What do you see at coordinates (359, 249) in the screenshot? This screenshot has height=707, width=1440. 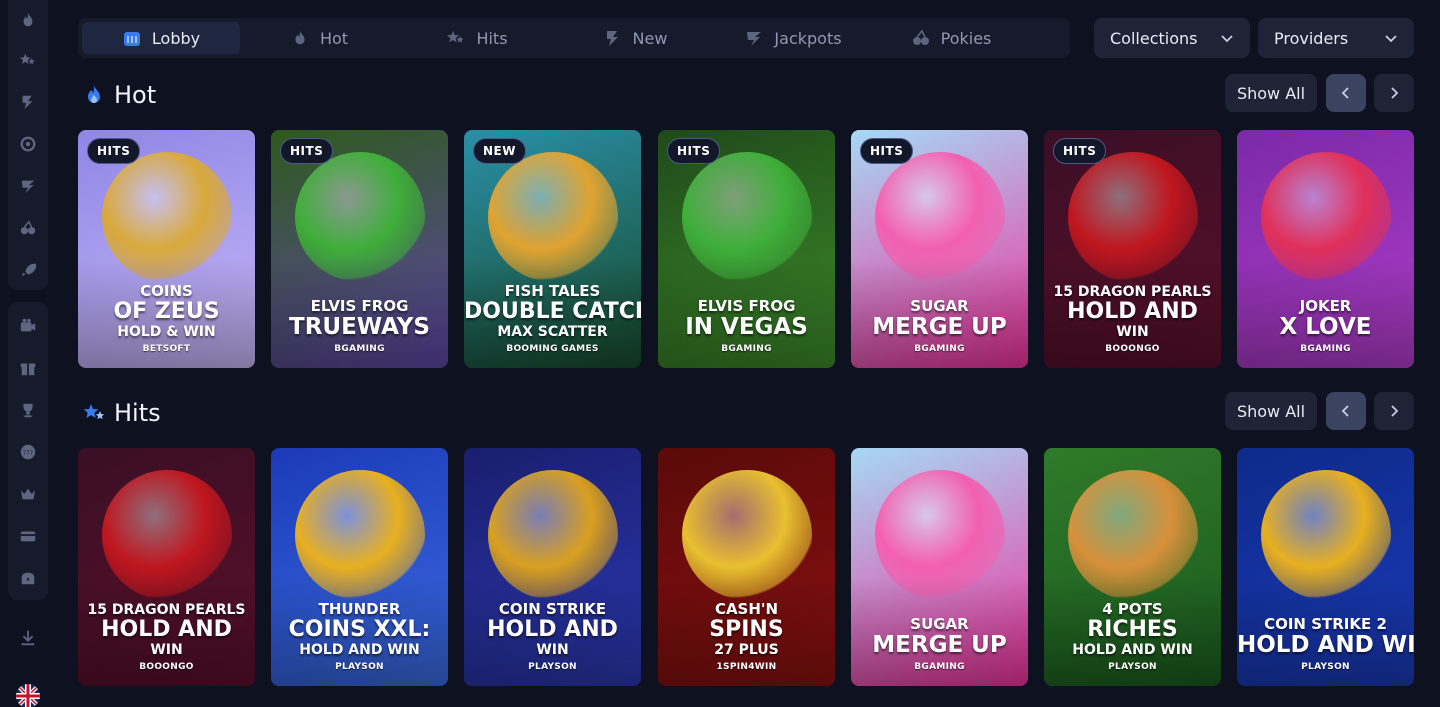 I see `game-card: HITS TRUEWAYS ELVIS FROG BGAMING` at bounding box center [359, 249].